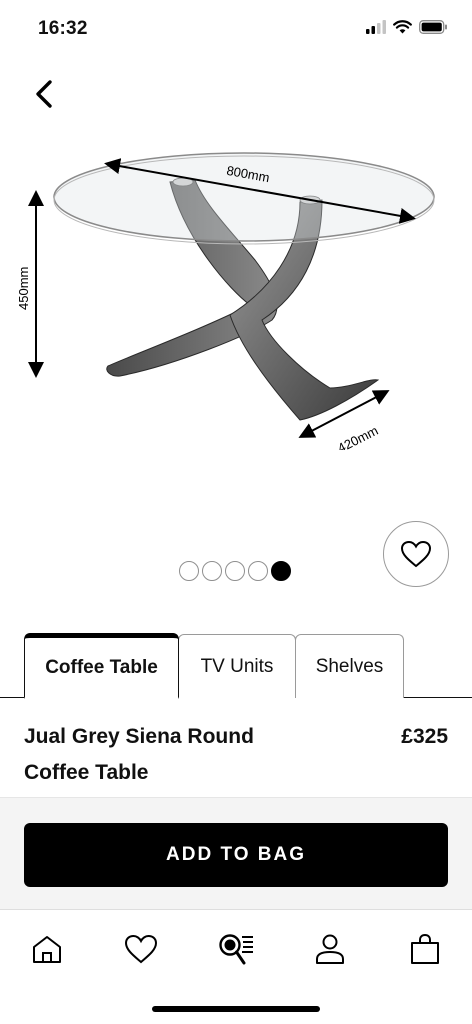 This screenshot has height=1024, width=472. I want to click on bottom-nav, so click(236, 948).